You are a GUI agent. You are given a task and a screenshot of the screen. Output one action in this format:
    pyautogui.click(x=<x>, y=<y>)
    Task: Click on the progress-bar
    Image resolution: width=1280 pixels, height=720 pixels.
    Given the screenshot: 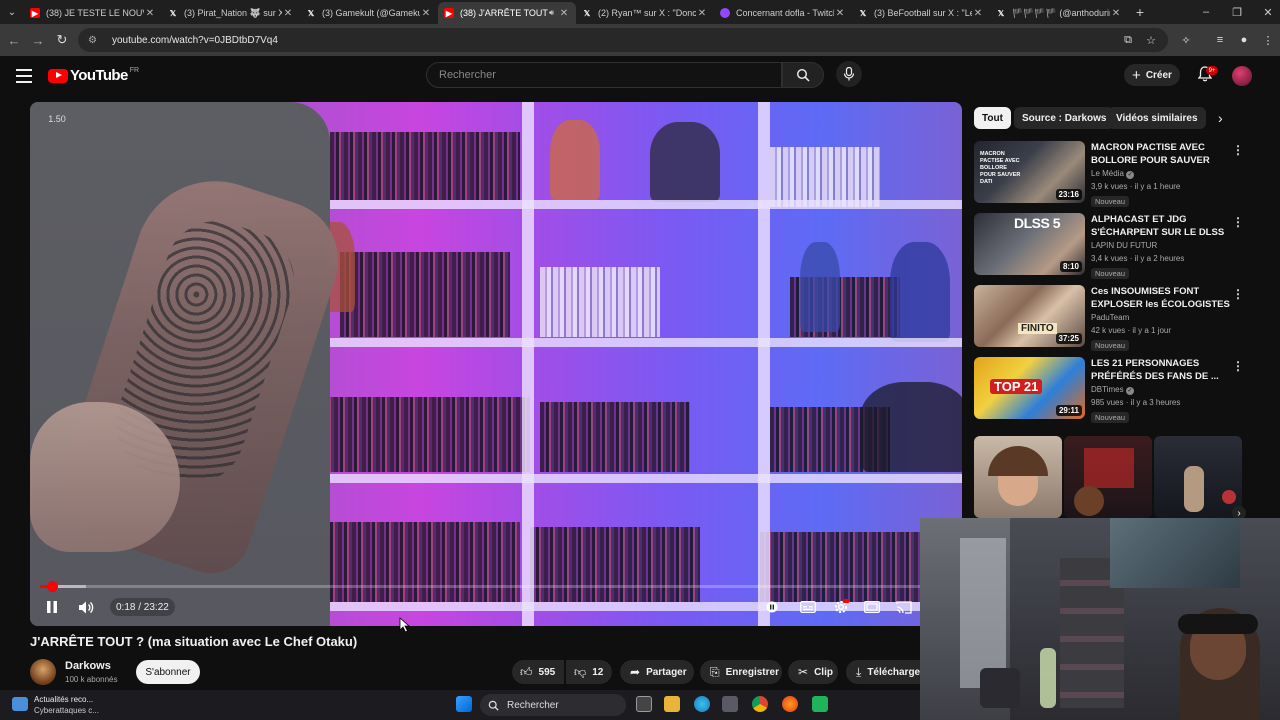 What is the action you would take?
    pyautogui.click(x=497, y=586)
    